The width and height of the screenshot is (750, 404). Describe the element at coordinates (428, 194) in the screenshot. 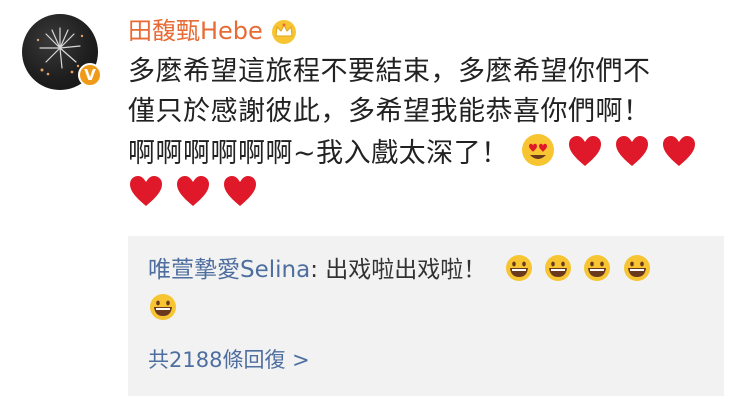

I see `post-line` at that location.